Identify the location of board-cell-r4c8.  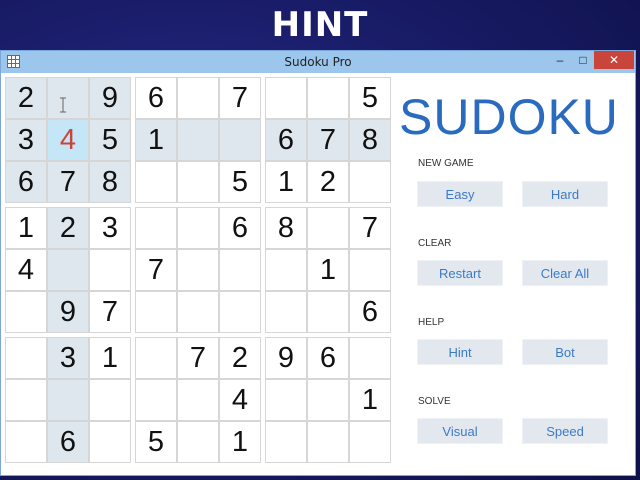
(328, 228).